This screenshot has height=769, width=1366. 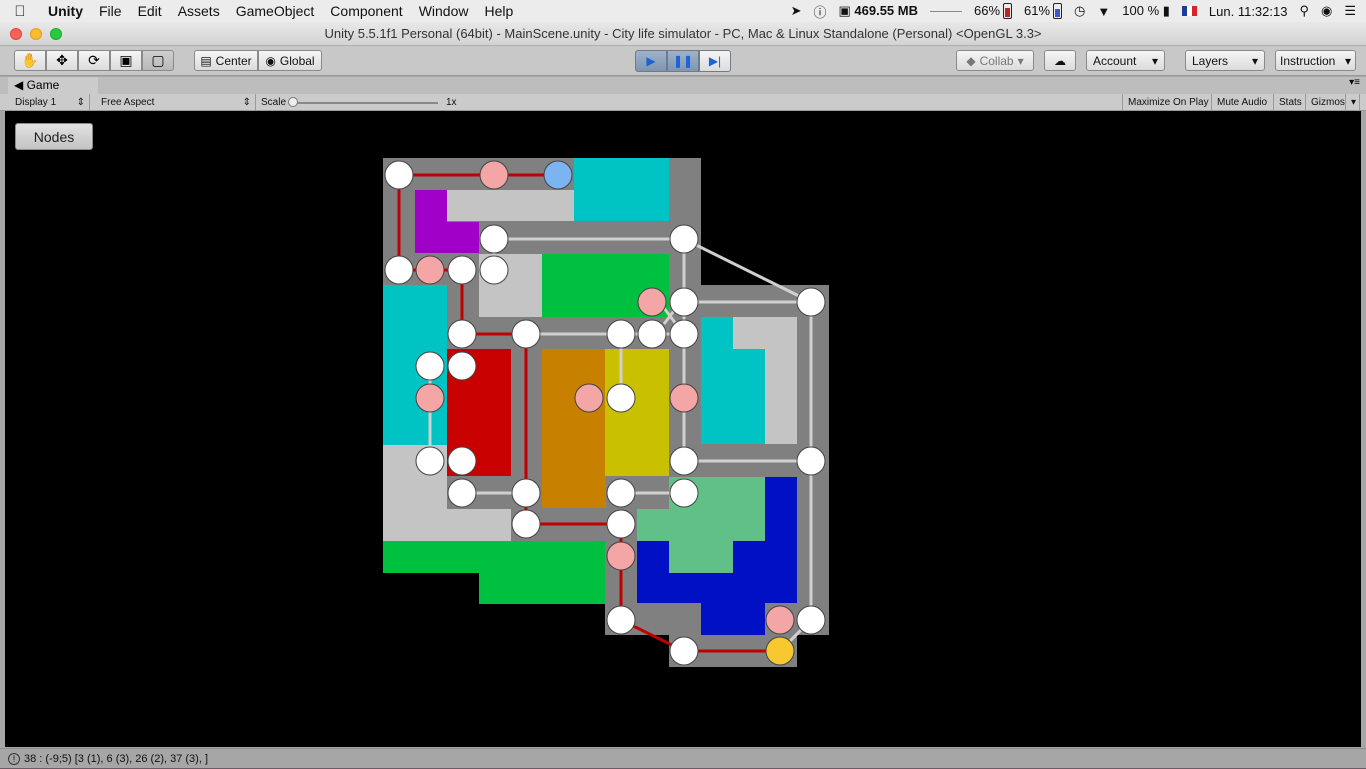 I want to click on node-yellow, so click(x=780, y=651).